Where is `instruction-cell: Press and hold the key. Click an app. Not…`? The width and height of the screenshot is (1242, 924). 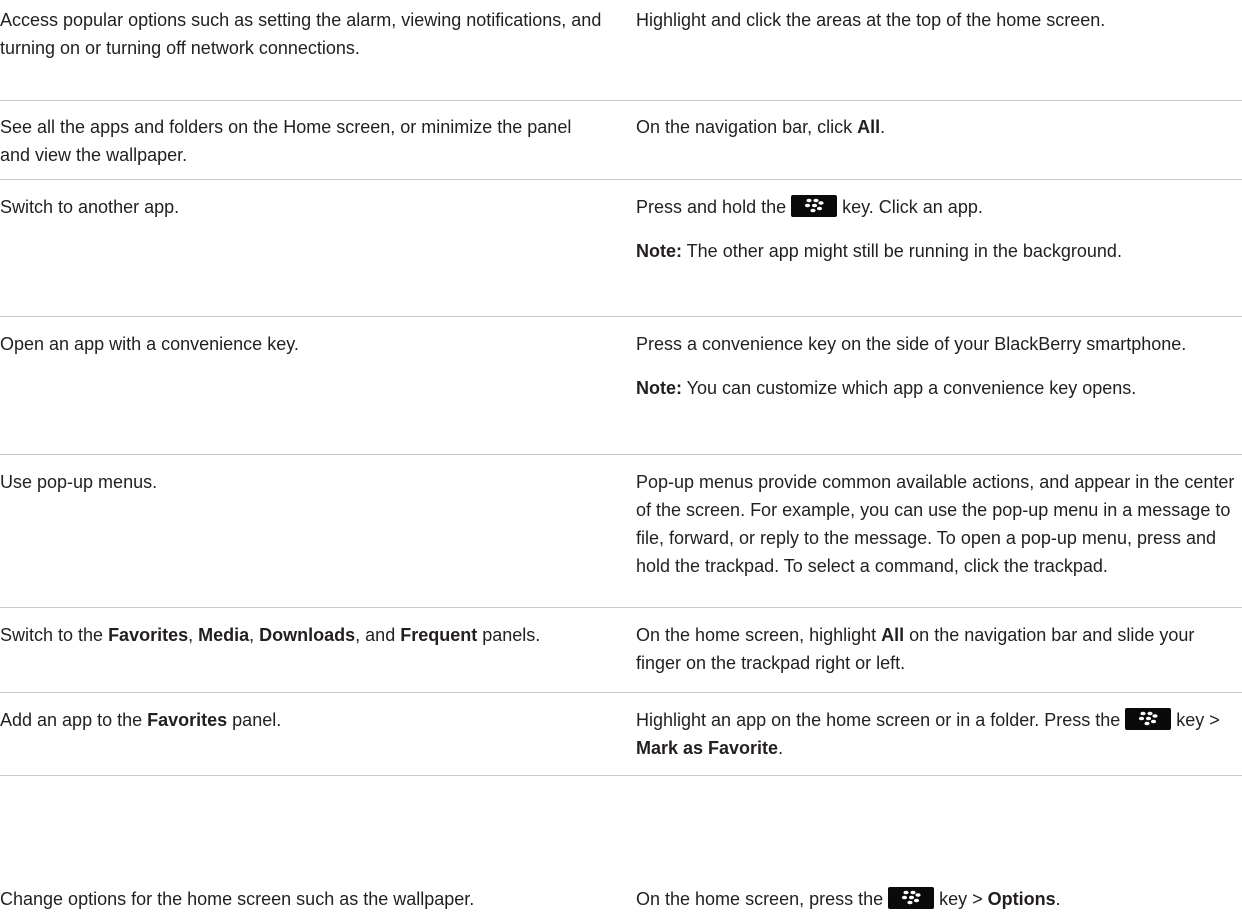 instruction-cell: Press and hold the key. Click an app. Not… is located at coordinates (939, 229).